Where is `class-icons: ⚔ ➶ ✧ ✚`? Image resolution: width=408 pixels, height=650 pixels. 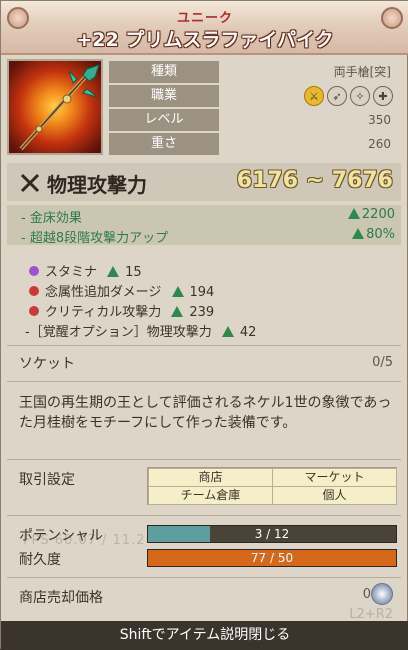 class-icons: ⚔ ➶ ✧ ✚ is located at coordinates (348, 96).